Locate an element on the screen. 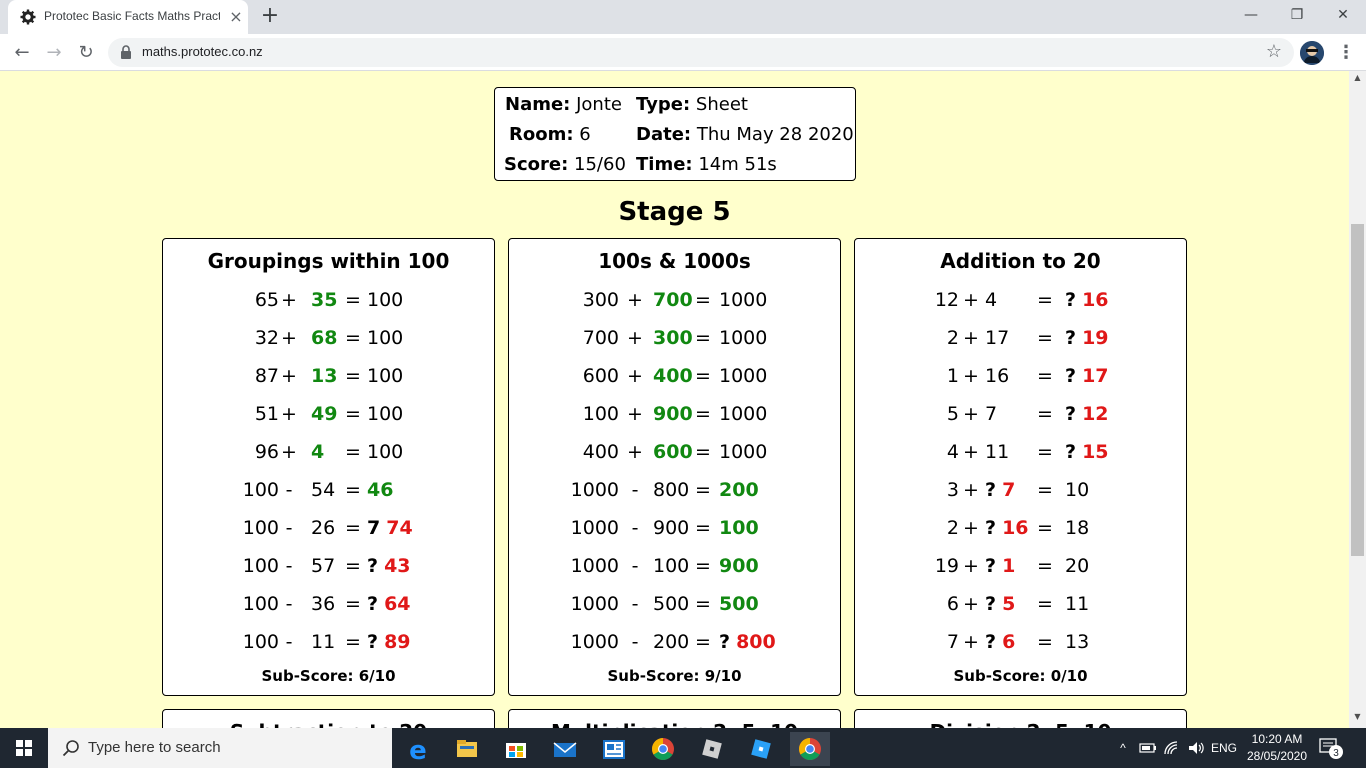 The height and width of the screenshot is (768, 1366). forward-arrow-icon: → is located at coordinates (54, 53).